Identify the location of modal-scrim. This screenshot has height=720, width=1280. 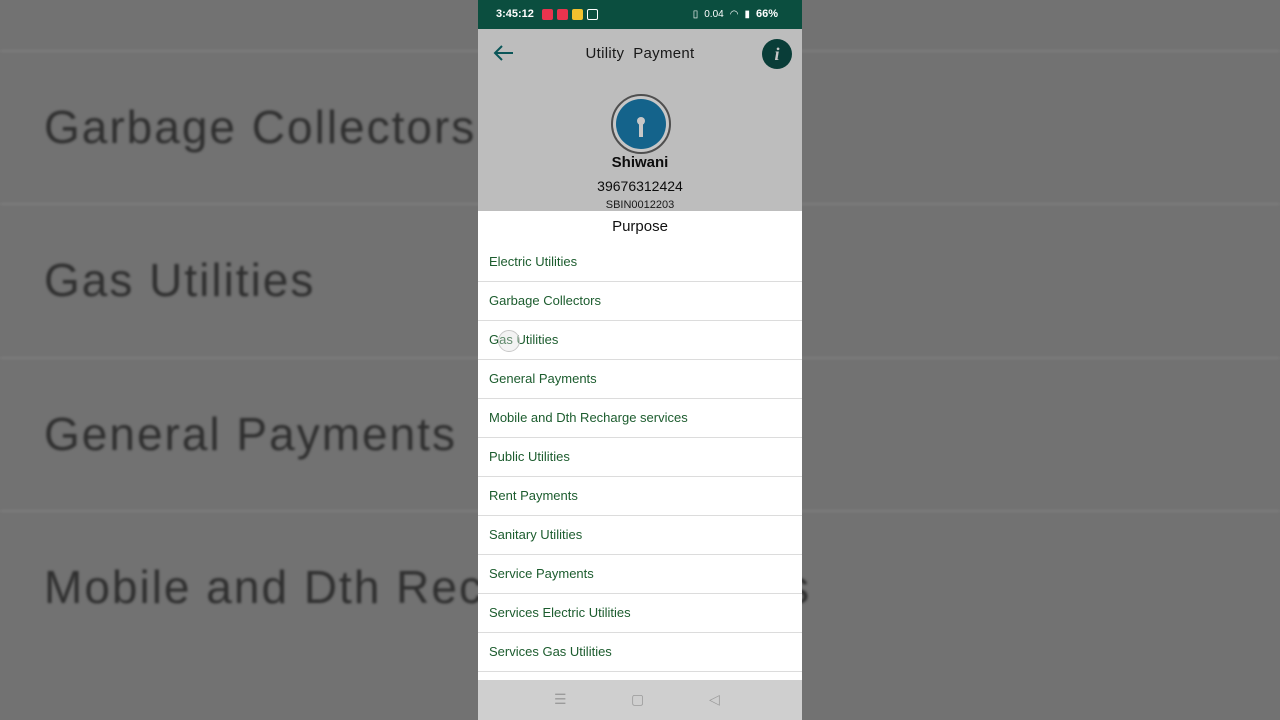
(640, 120).